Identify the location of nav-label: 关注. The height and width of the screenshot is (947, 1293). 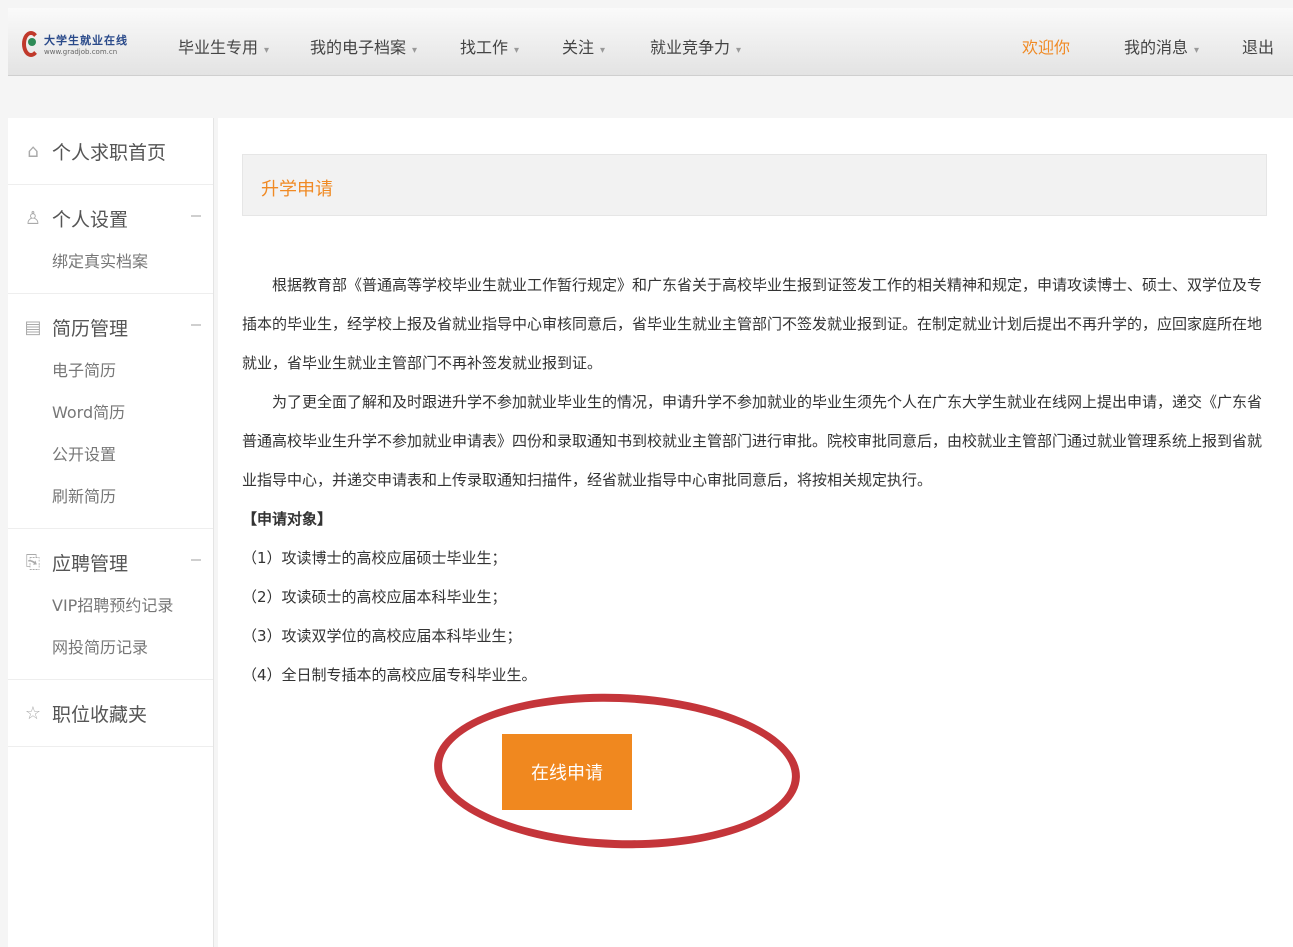
(578, 47).